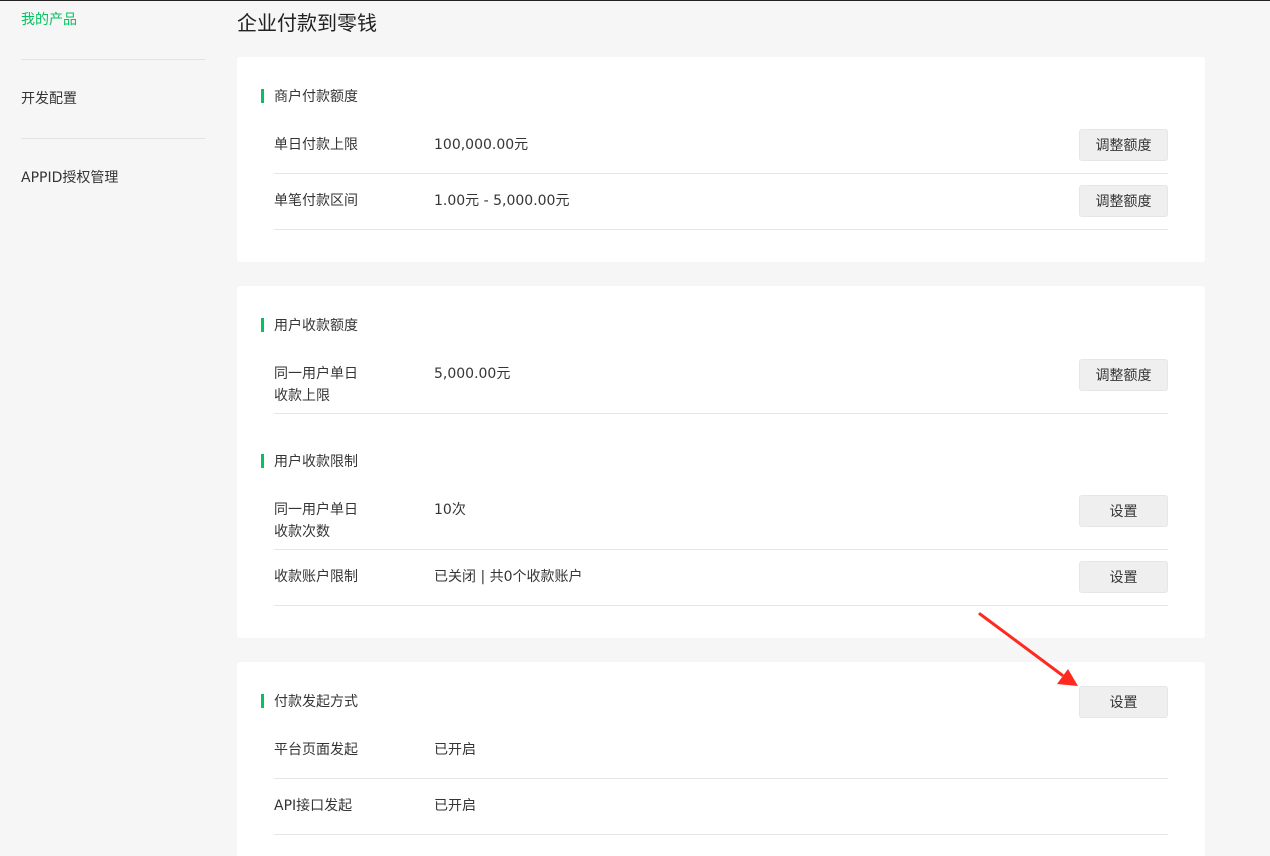 The image size is (1270, 856). Describe the element at coordinates (316, 750) in the screenshot. I see `row-label: 平台页面发起` at that location.